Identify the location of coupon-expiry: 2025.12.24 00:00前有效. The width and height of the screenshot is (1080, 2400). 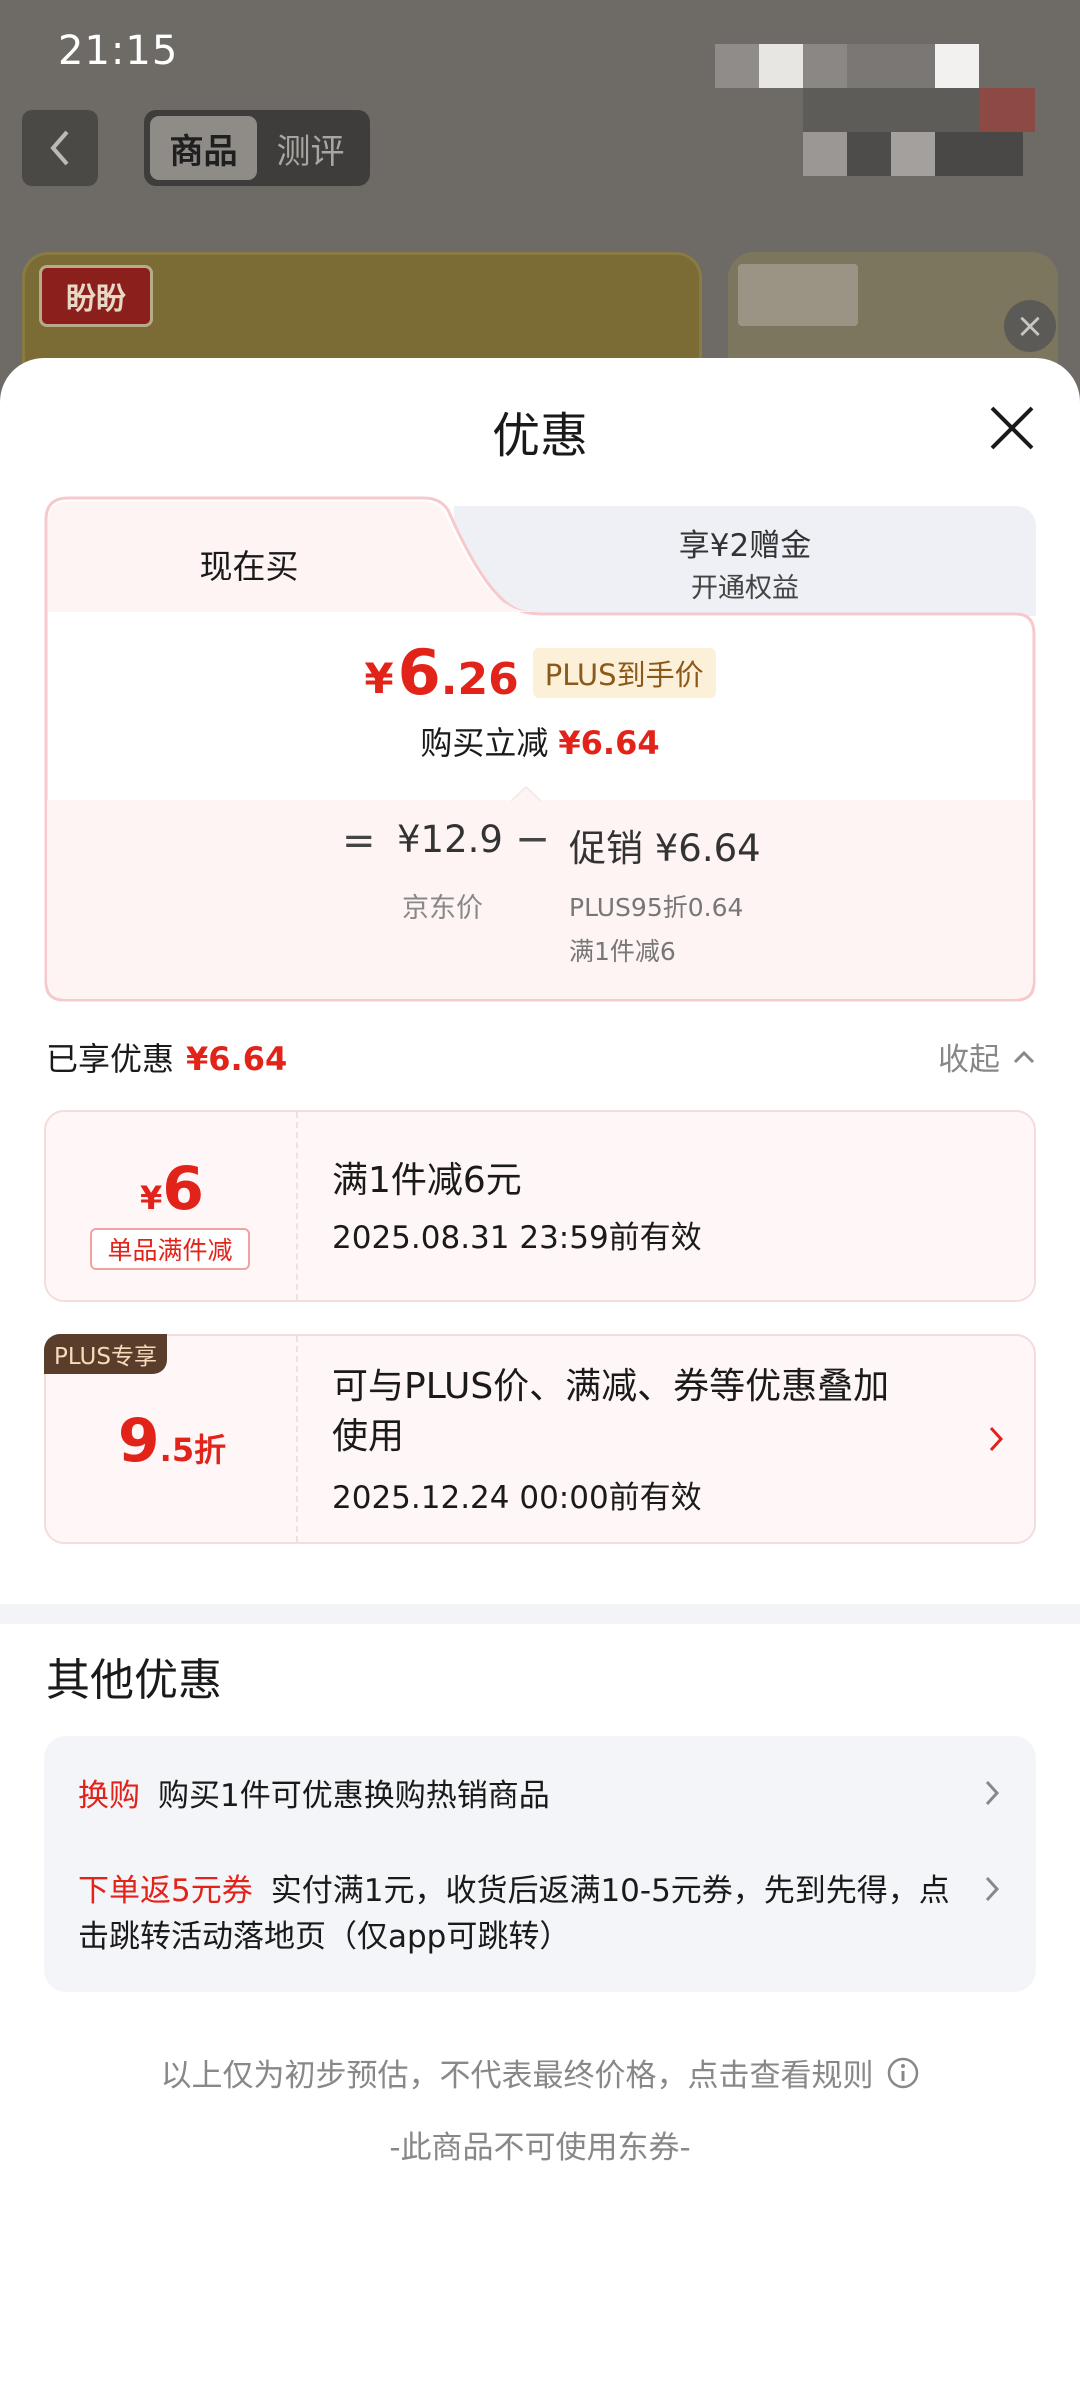
(517, 1498).